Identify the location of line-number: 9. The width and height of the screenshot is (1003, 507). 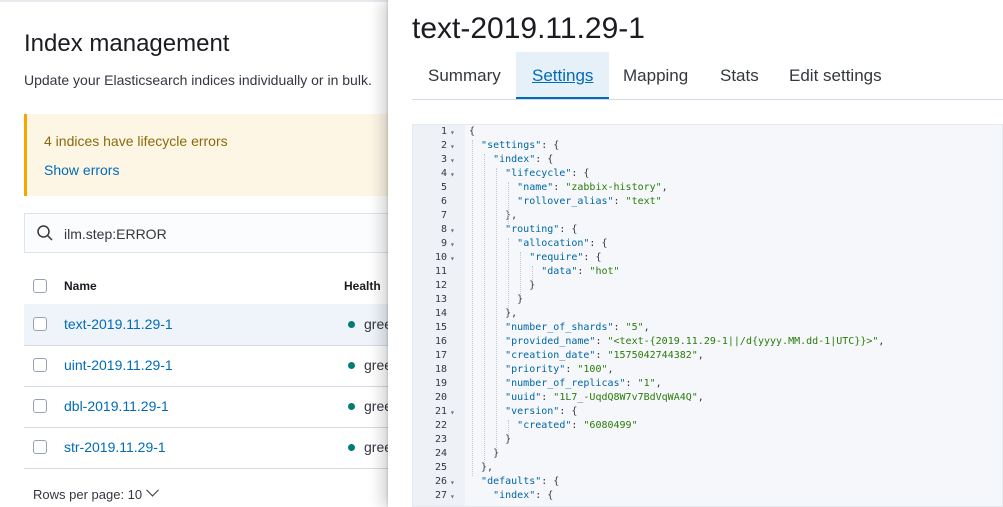
(443, 243).